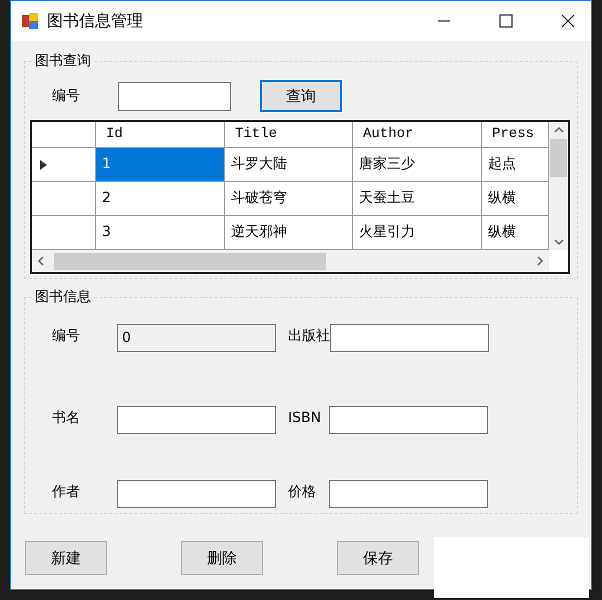 This screenshot has height=600, width=602. What do you see at coordinates (559, 130) in the screenshot?
I see `scroll-up-icon` at bounding box center [559, 130].